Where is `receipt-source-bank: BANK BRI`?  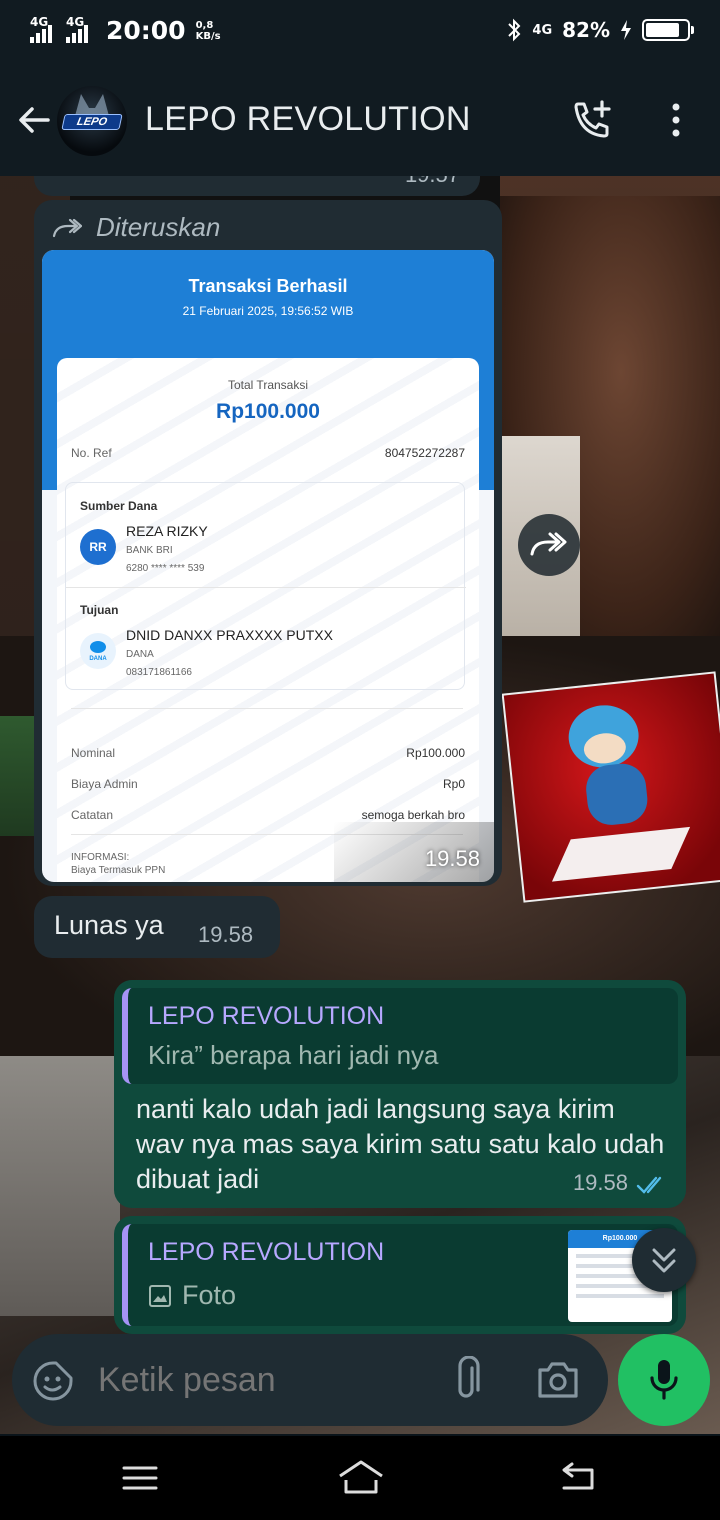
receipt-source-bank: BANK BRI is located at coordinates (149, 550).